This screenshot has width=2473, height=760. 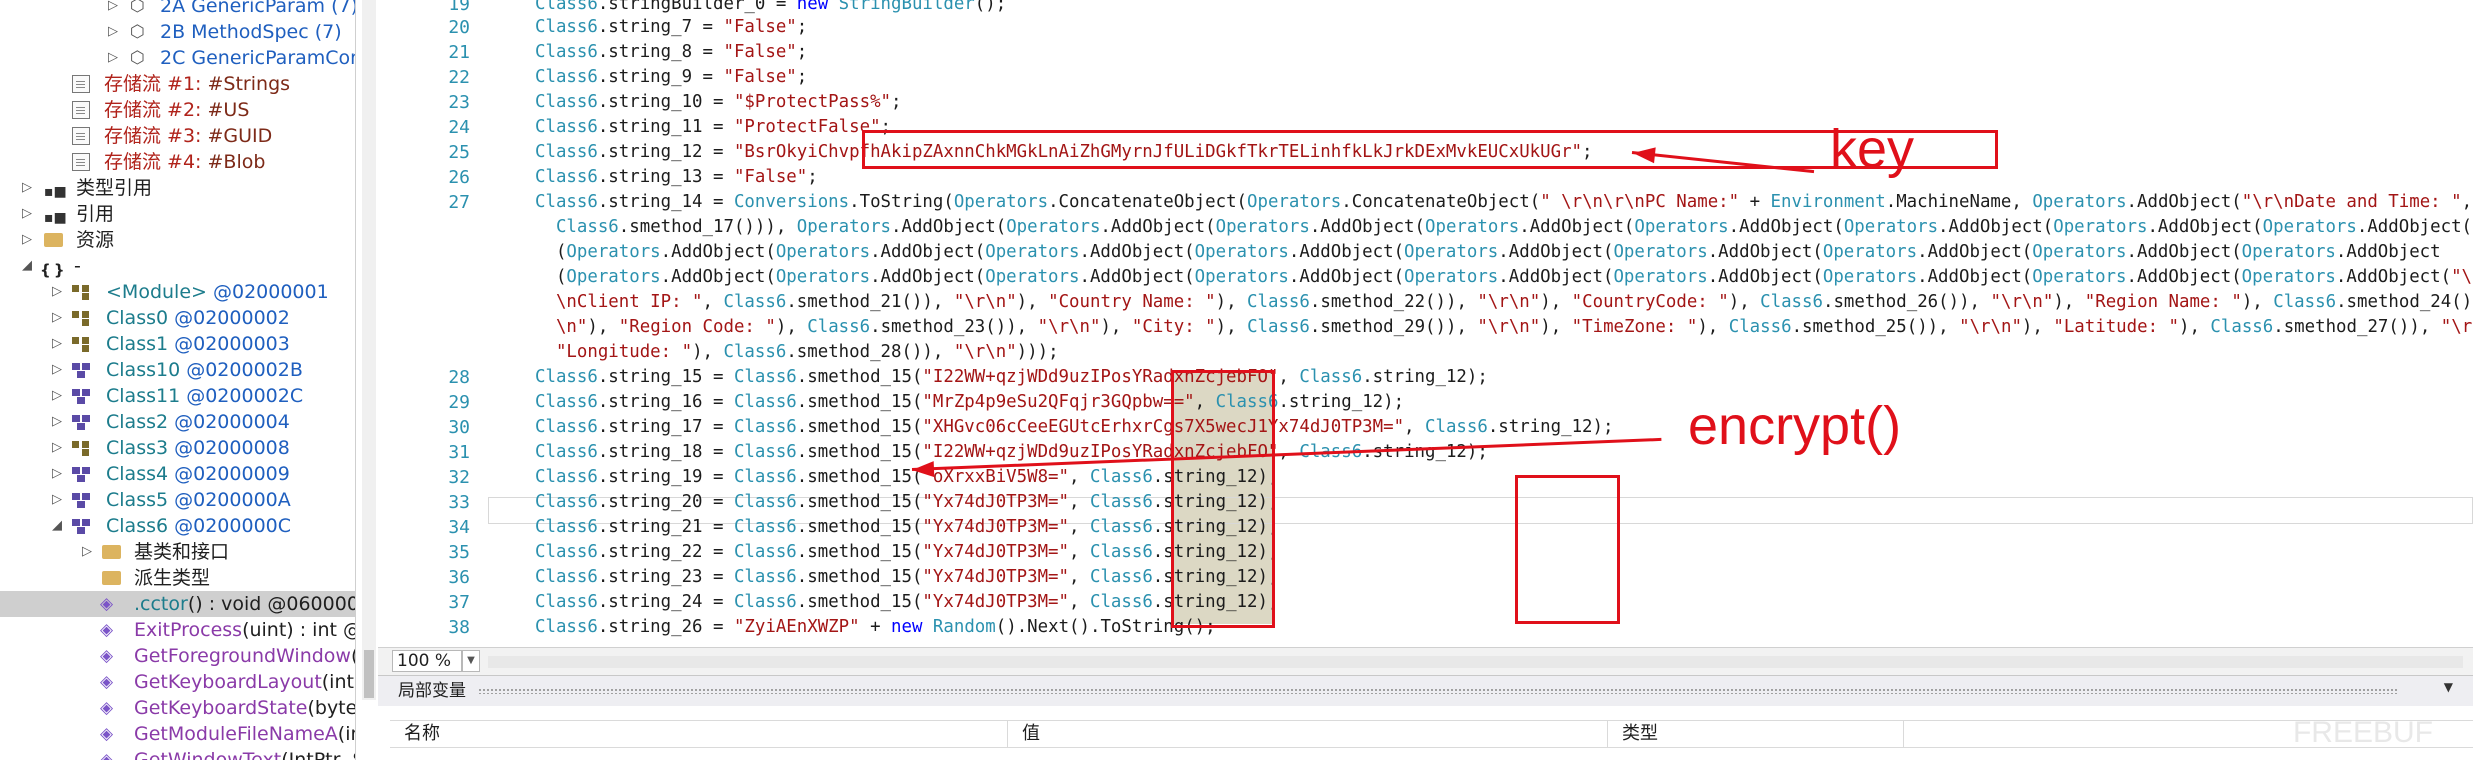 What do you see at coordinates (177, 578) in the screenshot?
I see `tree-item: 派生类型` at bounding box center [177, 578].